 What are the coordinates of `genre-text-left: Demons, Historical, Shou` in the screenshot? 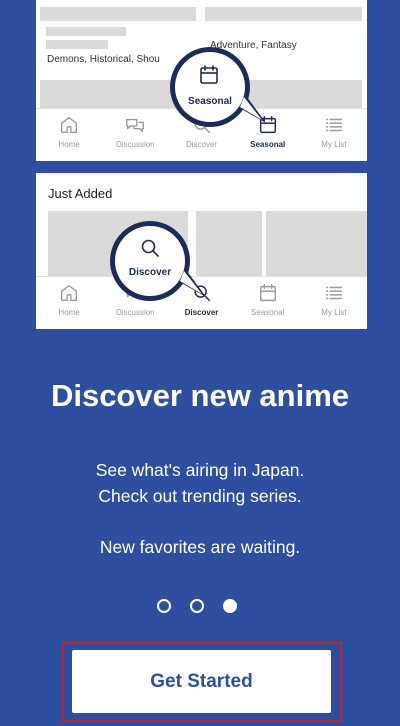 It's located at (103, 59).